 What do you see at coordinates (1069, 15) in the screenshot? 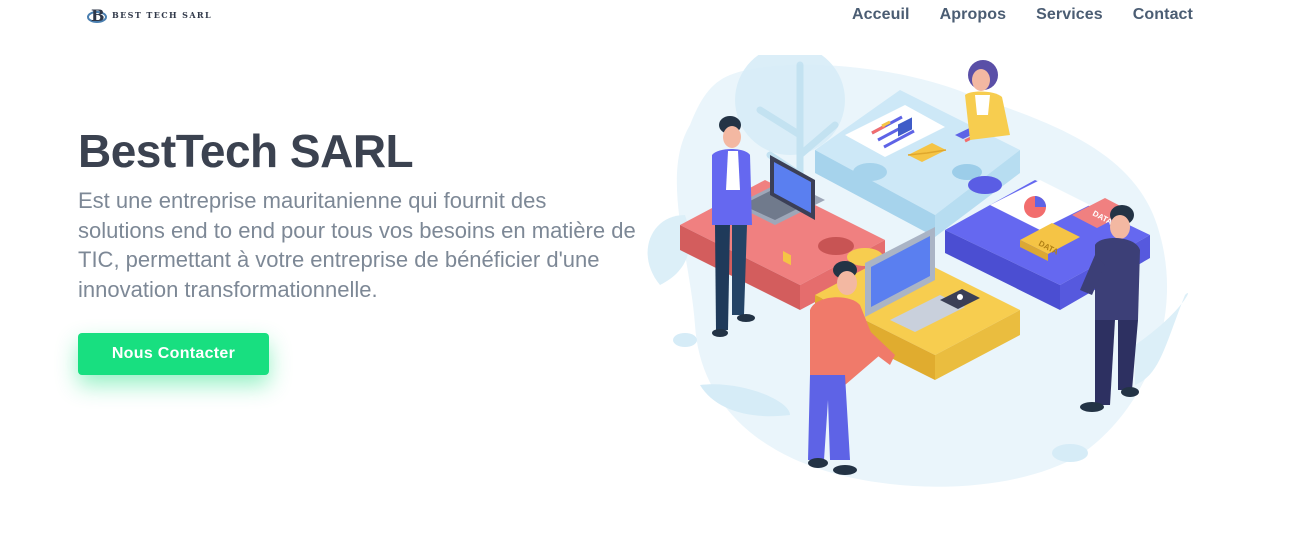
I see `nav-link-services: Services` at bounding box center [1069, 15].